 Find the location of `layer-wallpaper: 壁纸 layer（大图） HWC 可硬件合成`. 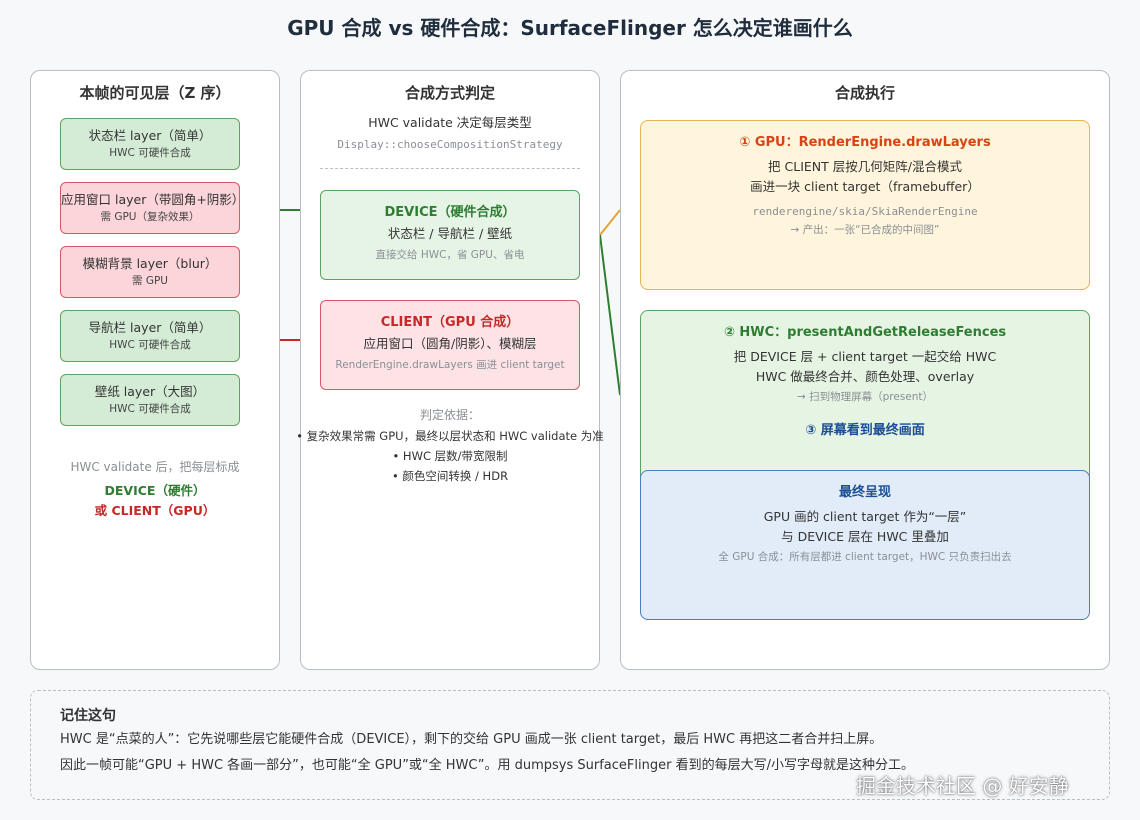

layer-wallpaper: 壁纸 layer（大图） HWC 可硬件合成 is located at coordinates (150, 400).